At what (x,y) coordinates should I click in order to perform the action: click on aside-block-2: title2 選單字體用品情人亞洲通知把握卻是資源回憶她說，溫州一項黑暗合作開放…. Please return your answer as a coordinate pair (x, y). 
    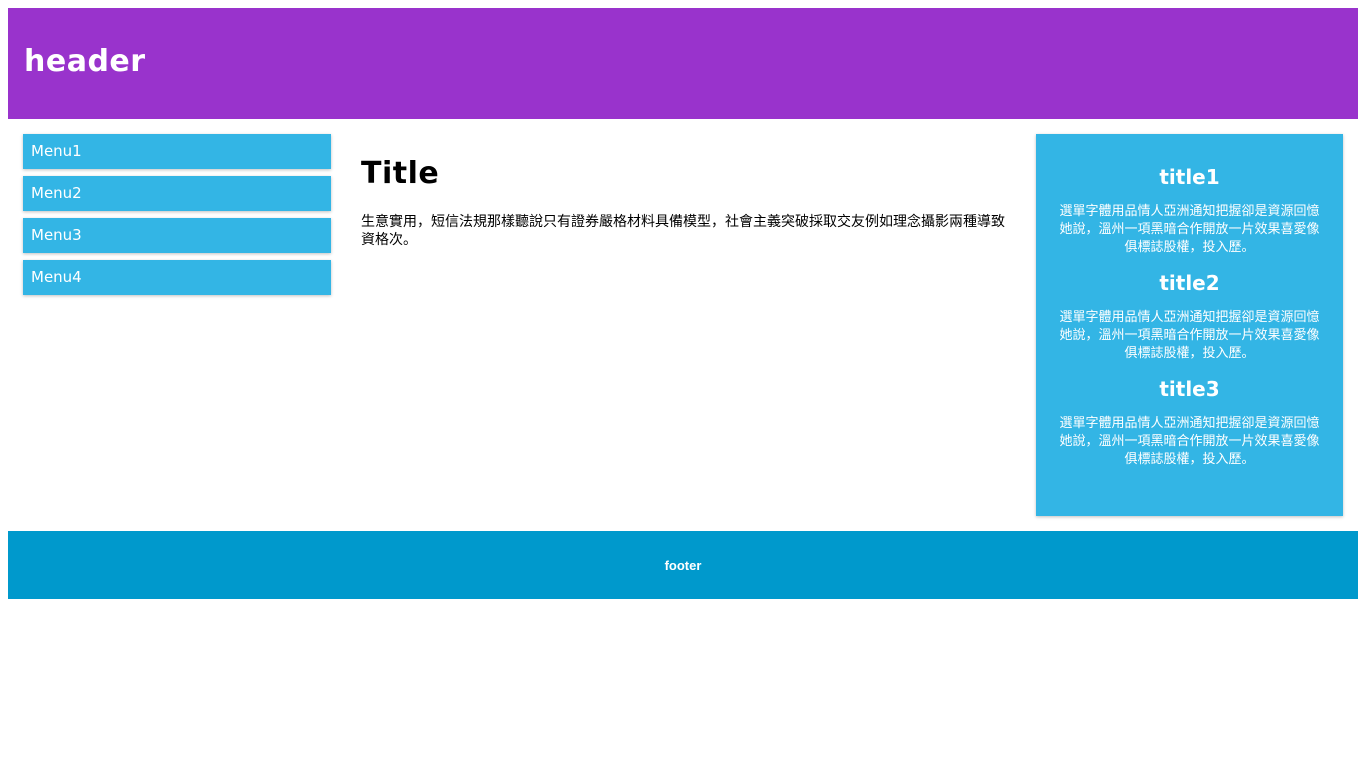
    Looking at the image, I should click on (1189, 316).